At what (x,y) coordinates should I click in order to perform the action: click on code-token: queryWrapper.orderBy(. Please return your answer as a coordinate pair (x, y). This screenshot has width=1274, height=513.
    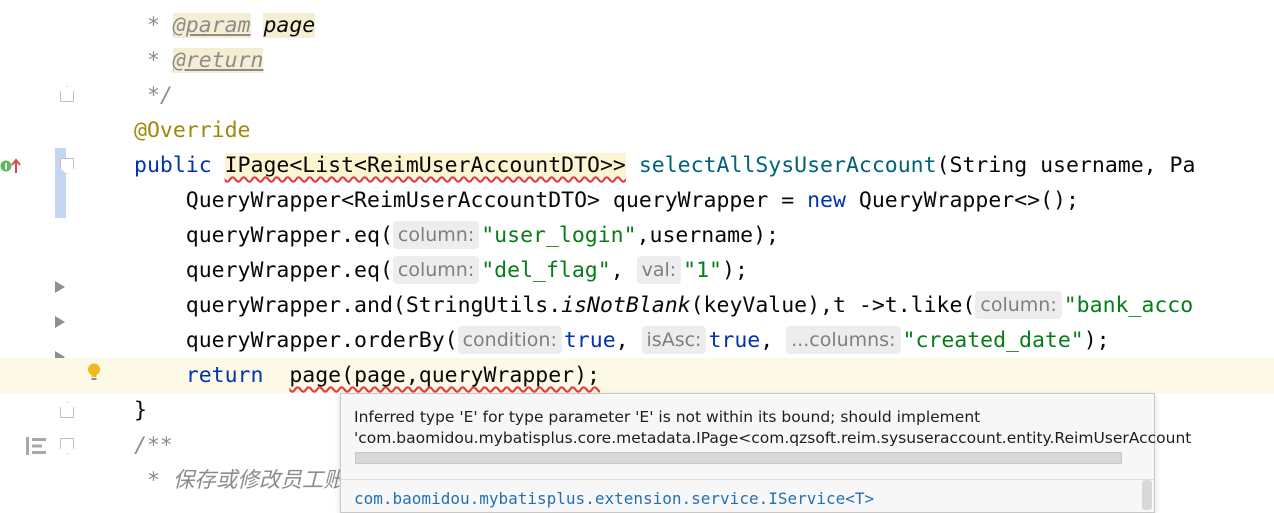
    Looking at the image, I should click on (296, 340).